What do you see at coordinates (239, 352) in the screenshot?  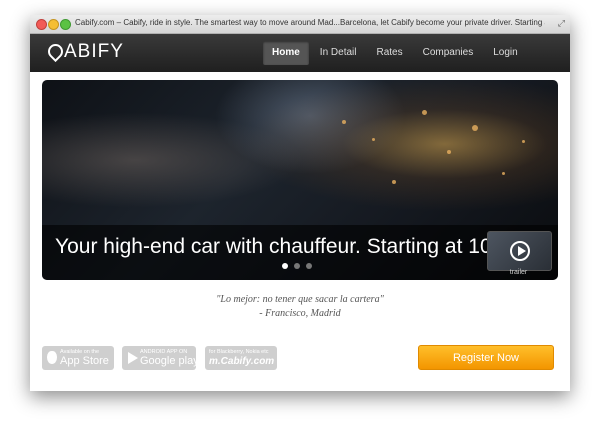 I see `mobile-site-small-text: for Blackberry, Nokia etc` at bounding box center [239, 352].